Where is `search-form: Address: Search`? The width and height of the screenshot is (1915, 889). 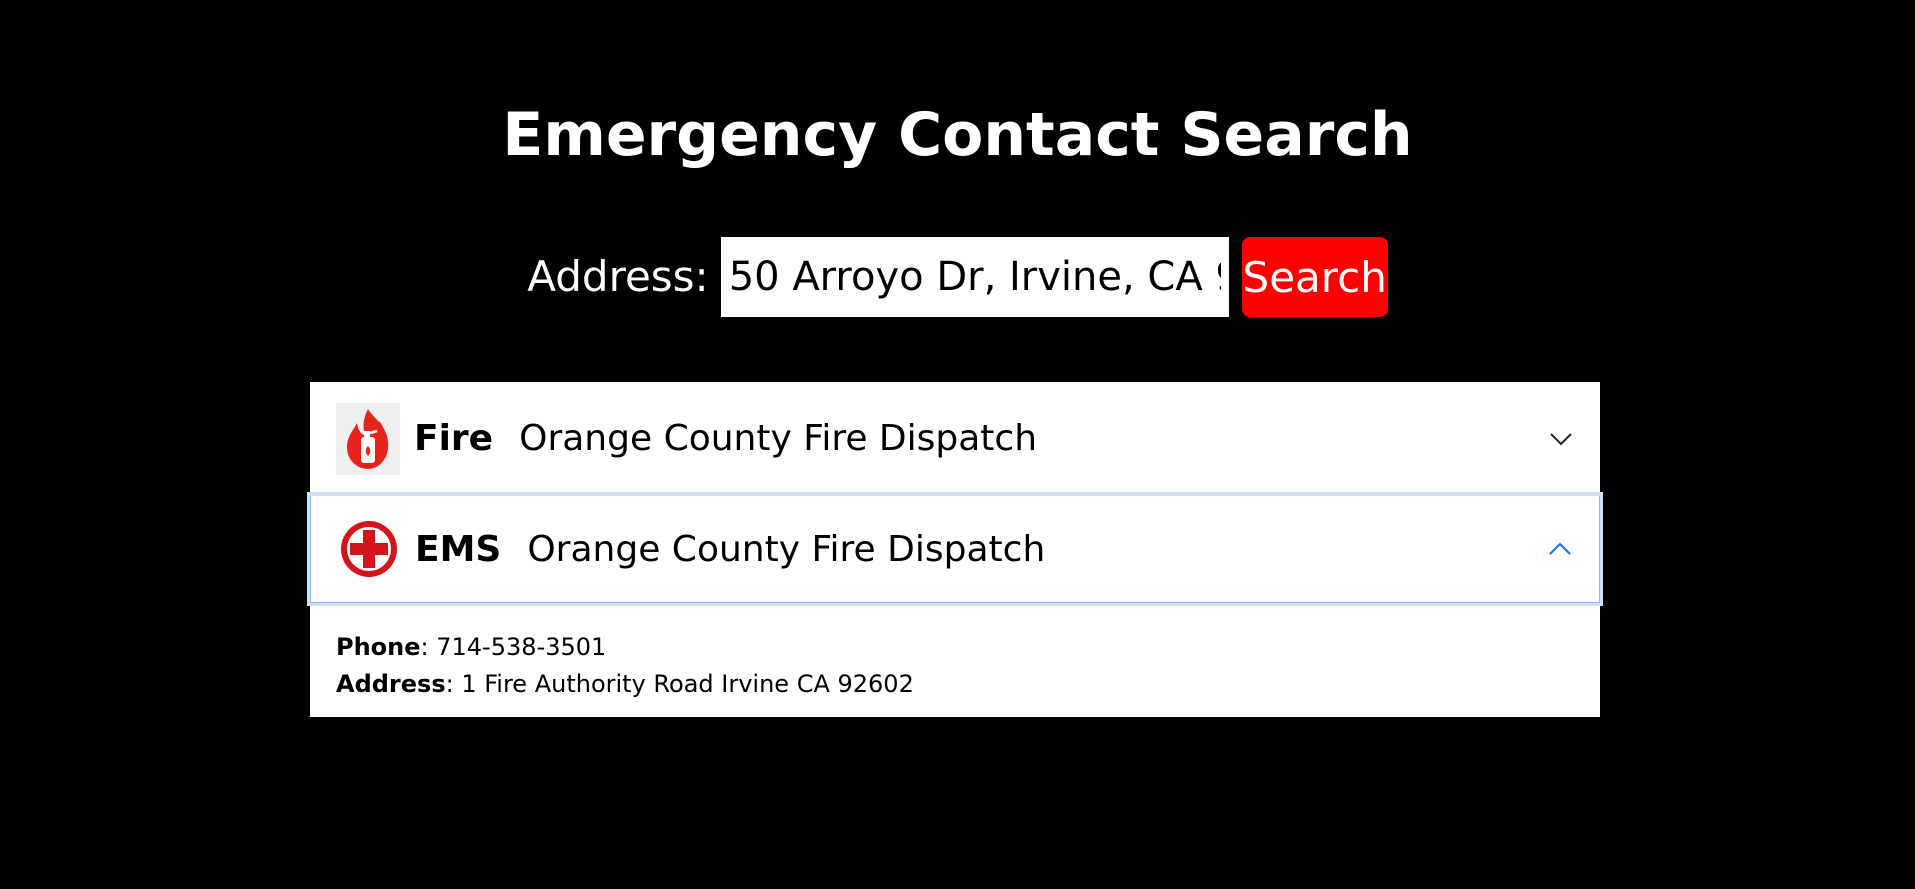 search-form: Address: Search is located at coordinates (957, 277).